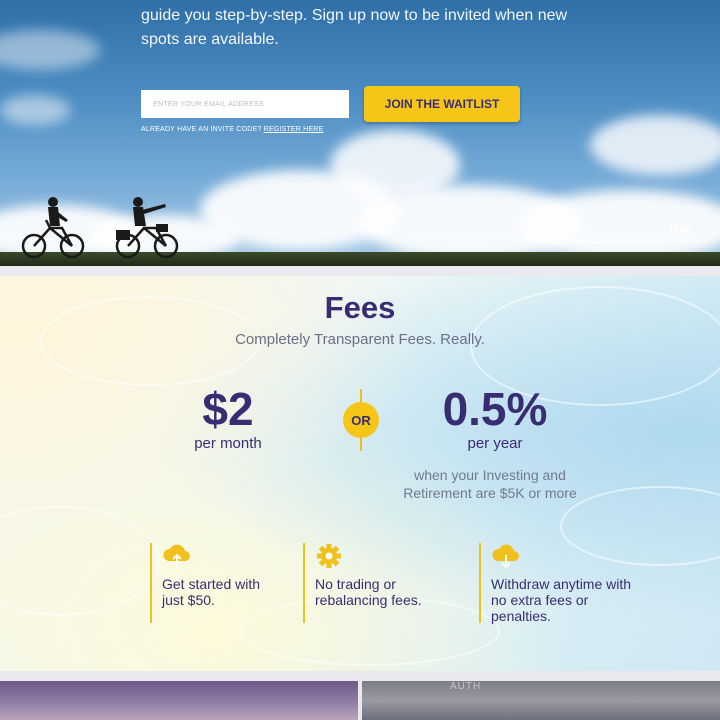 Image resolution: width=720 pixels, height=720 pixels. Describe the element at coordinates (368, 592) in the screenshot. I see `feature-text: No trading or rebalancing fees.` at that location.